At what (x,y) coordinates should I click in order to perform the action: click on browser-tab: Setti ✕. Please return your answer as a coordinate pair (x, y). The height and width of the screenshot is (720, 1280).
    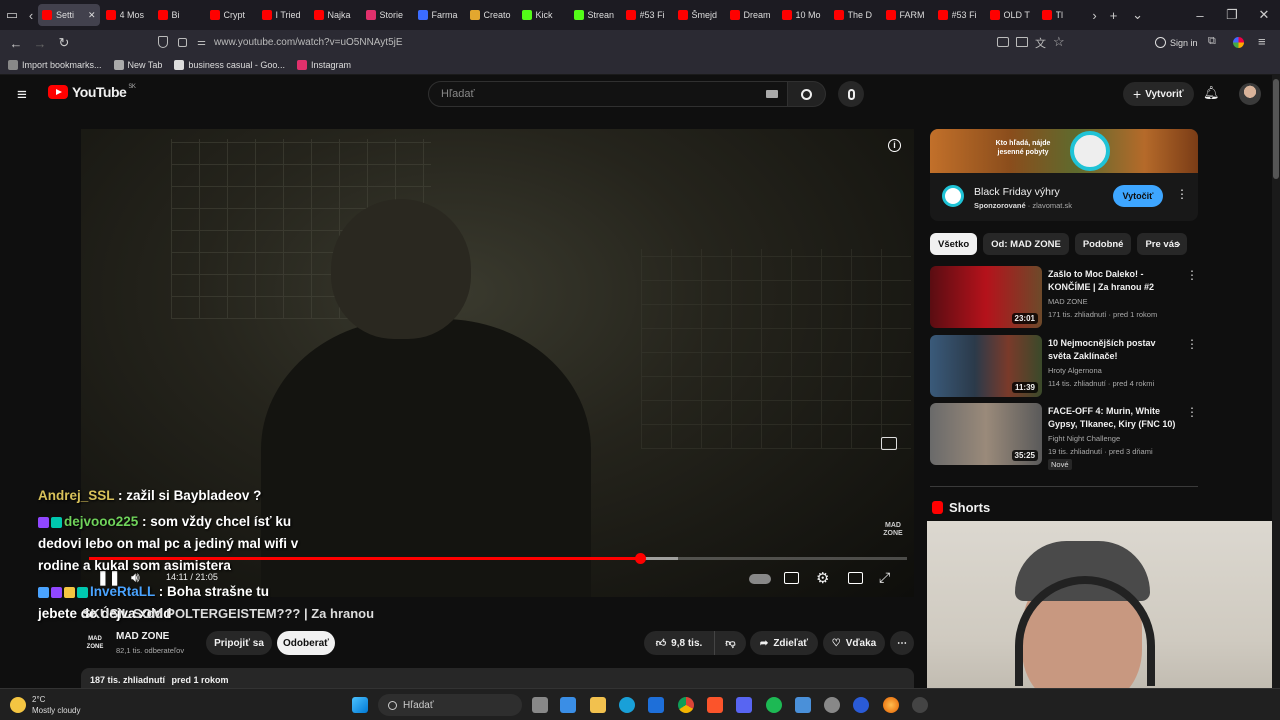
    Looking at the image, I should click on (69, 15).